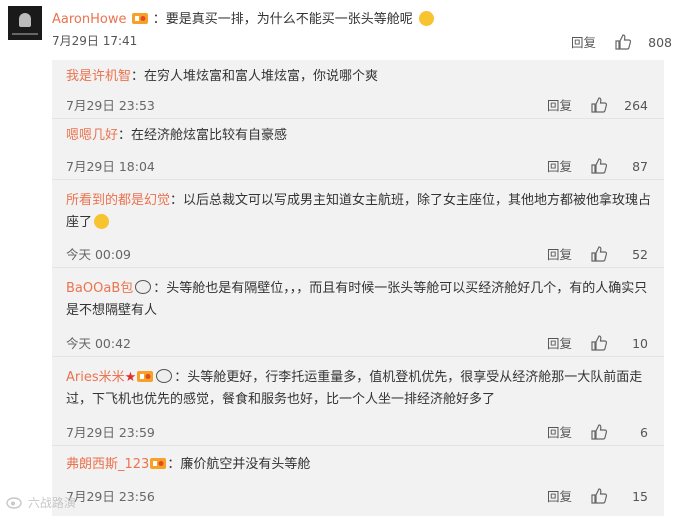  What do you see at coordinates (644, 432) in the screenshot?
I see `like-count: 6` at bounding box center [644, 432].